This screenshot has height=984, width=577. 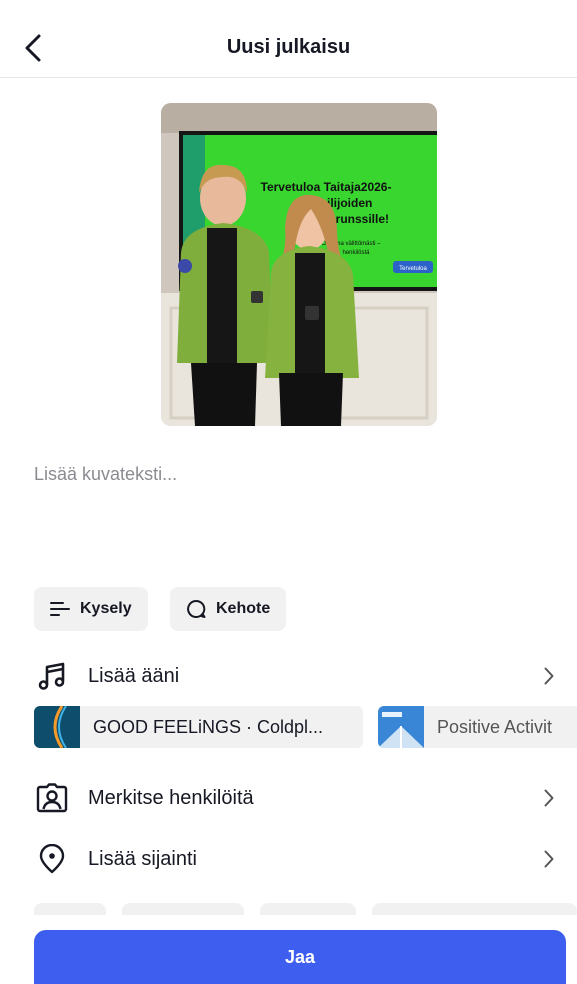 I want to click on share-button: Jaa, so click(x=300, y=957).